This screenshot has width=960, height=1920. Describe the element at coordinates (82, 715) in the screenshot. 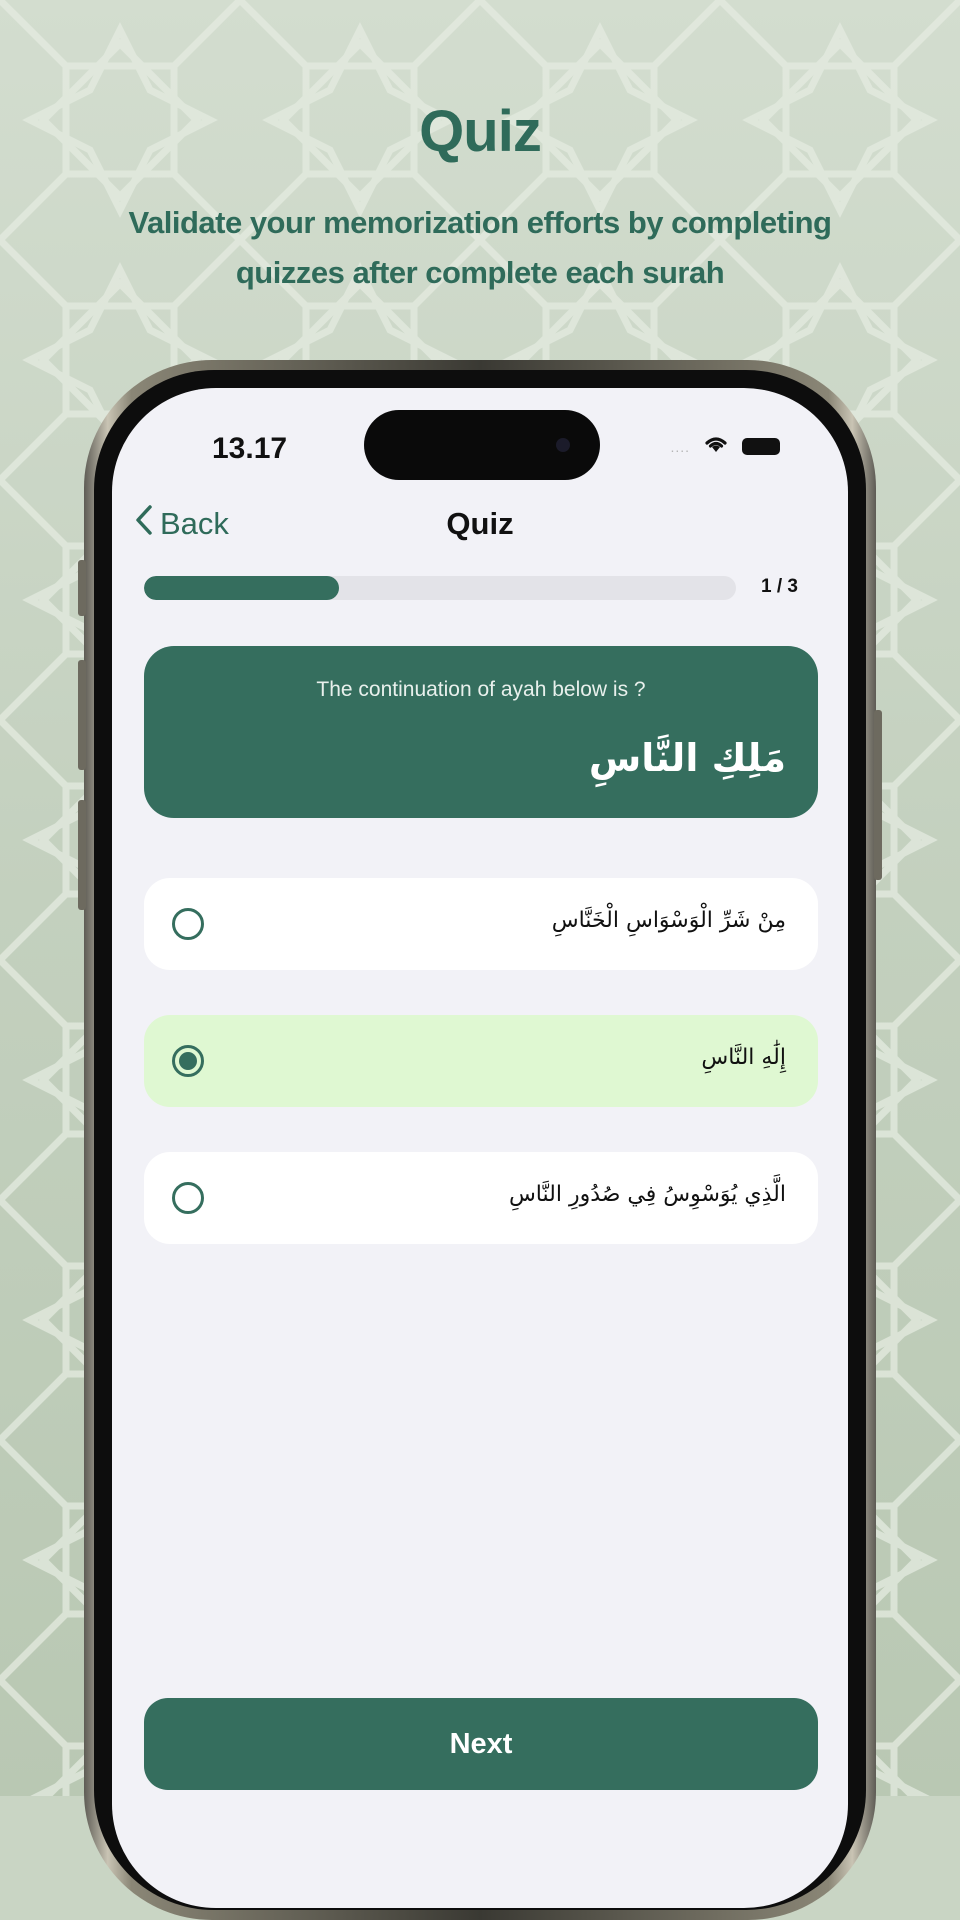

I see `phone-volume-up` at that location.